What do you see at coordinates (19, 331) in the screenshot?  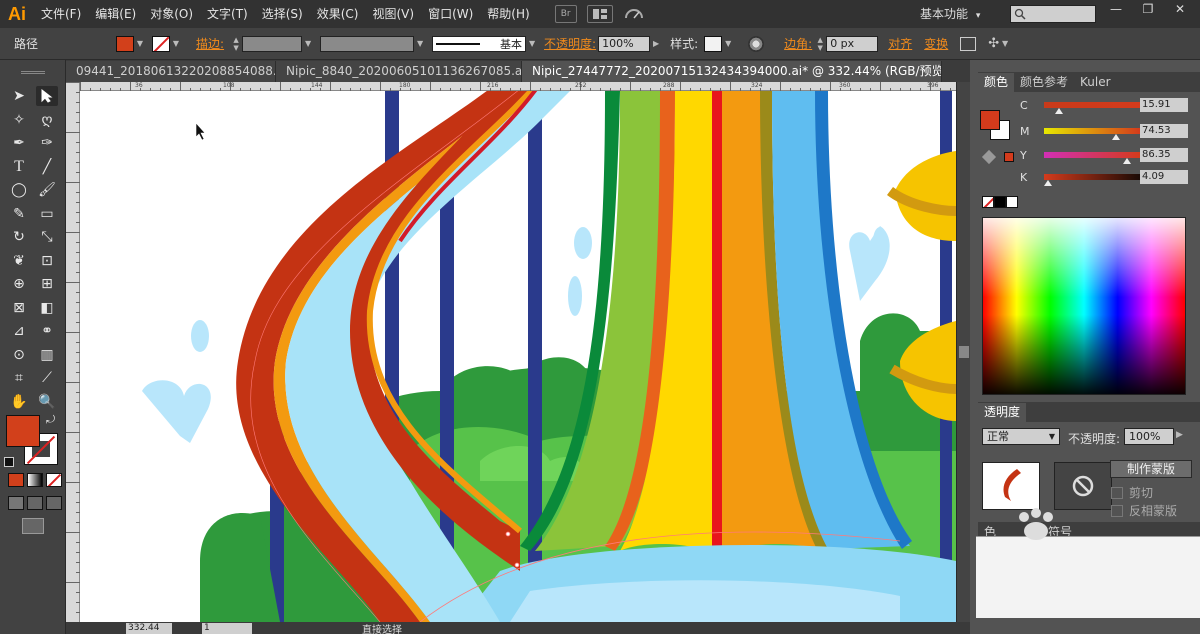 I see `eyedropper-icon: ⊿` at bounding box center [19, 331].